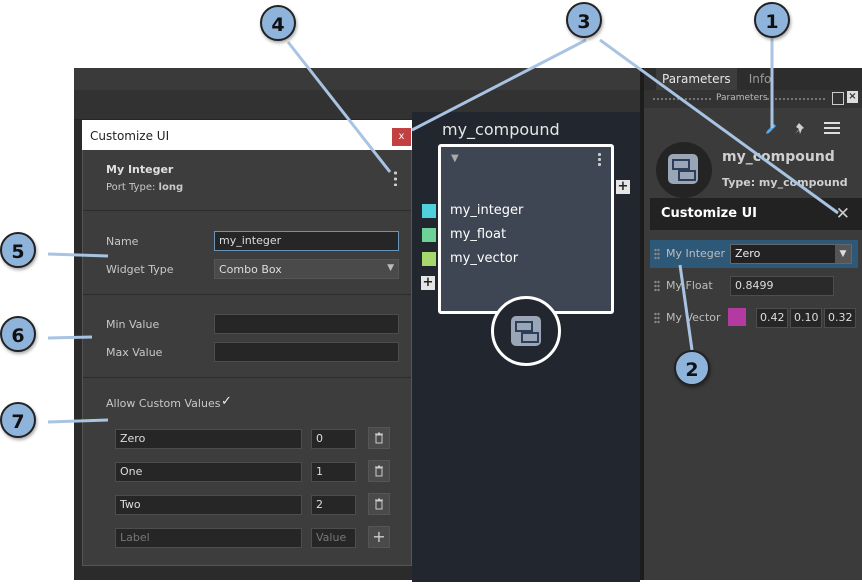  What do you see at coordinates (692, 368) in the screenshot?
I see `callout-2: 2` at bounding box center [692, 368].